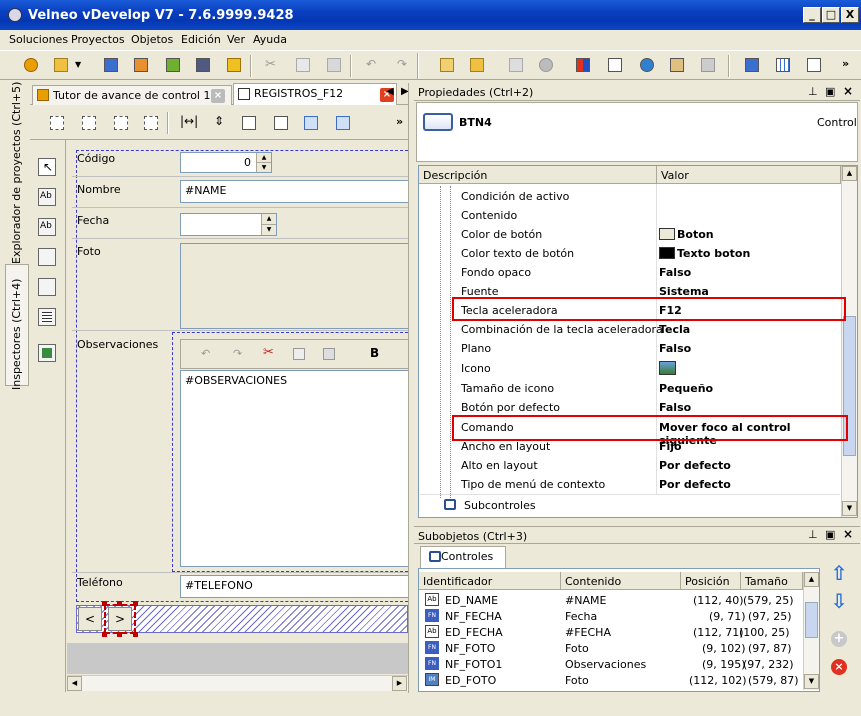  I want to click on project-icon, so click(141, 65).